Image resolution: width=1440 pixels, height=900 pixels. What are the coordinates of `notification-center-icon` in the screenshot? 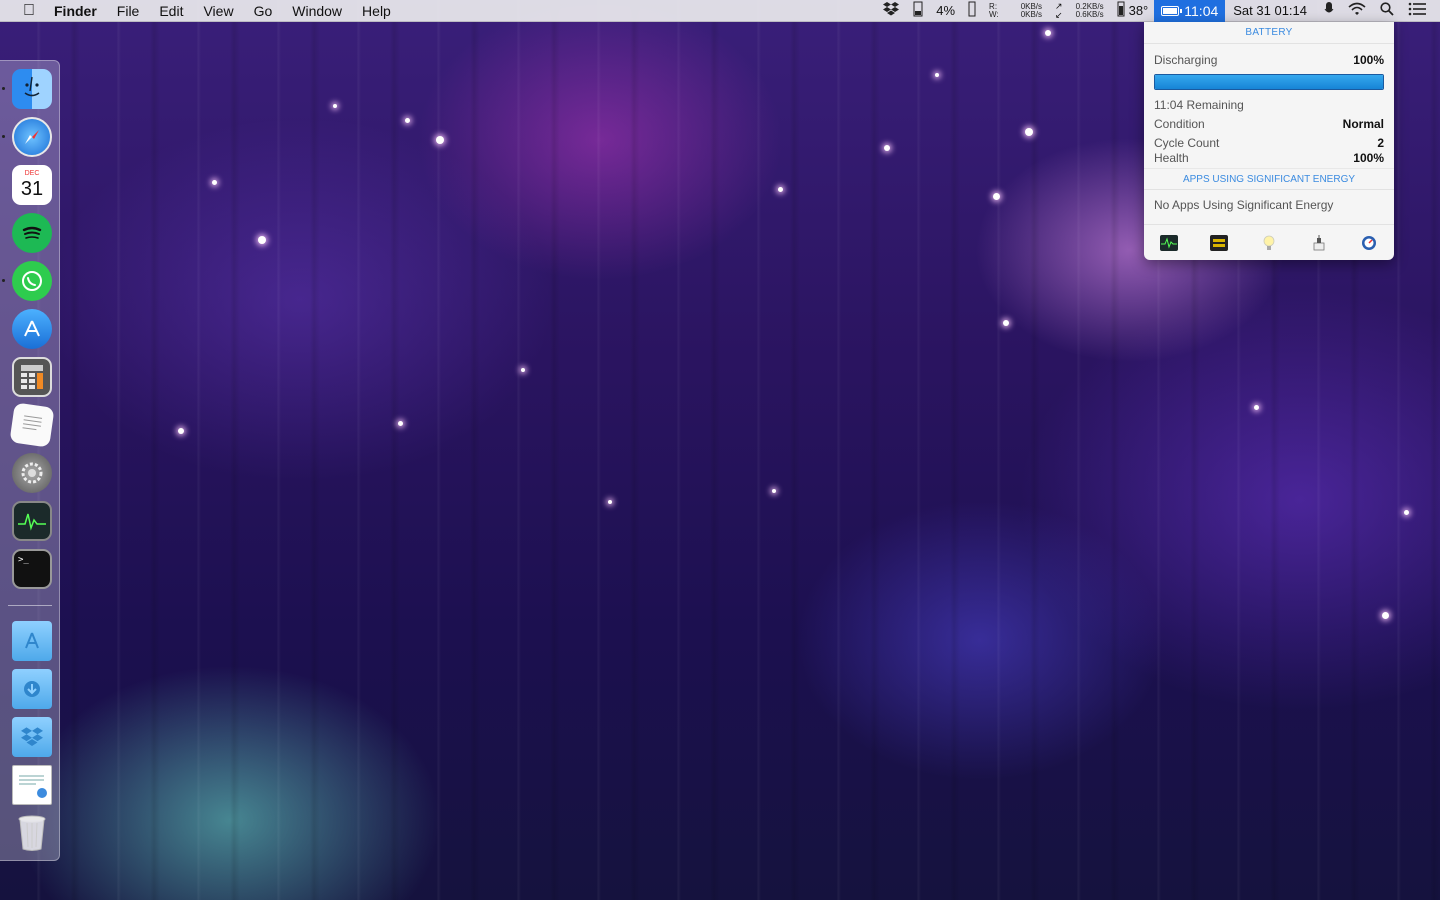 It's located at (1417, 10).